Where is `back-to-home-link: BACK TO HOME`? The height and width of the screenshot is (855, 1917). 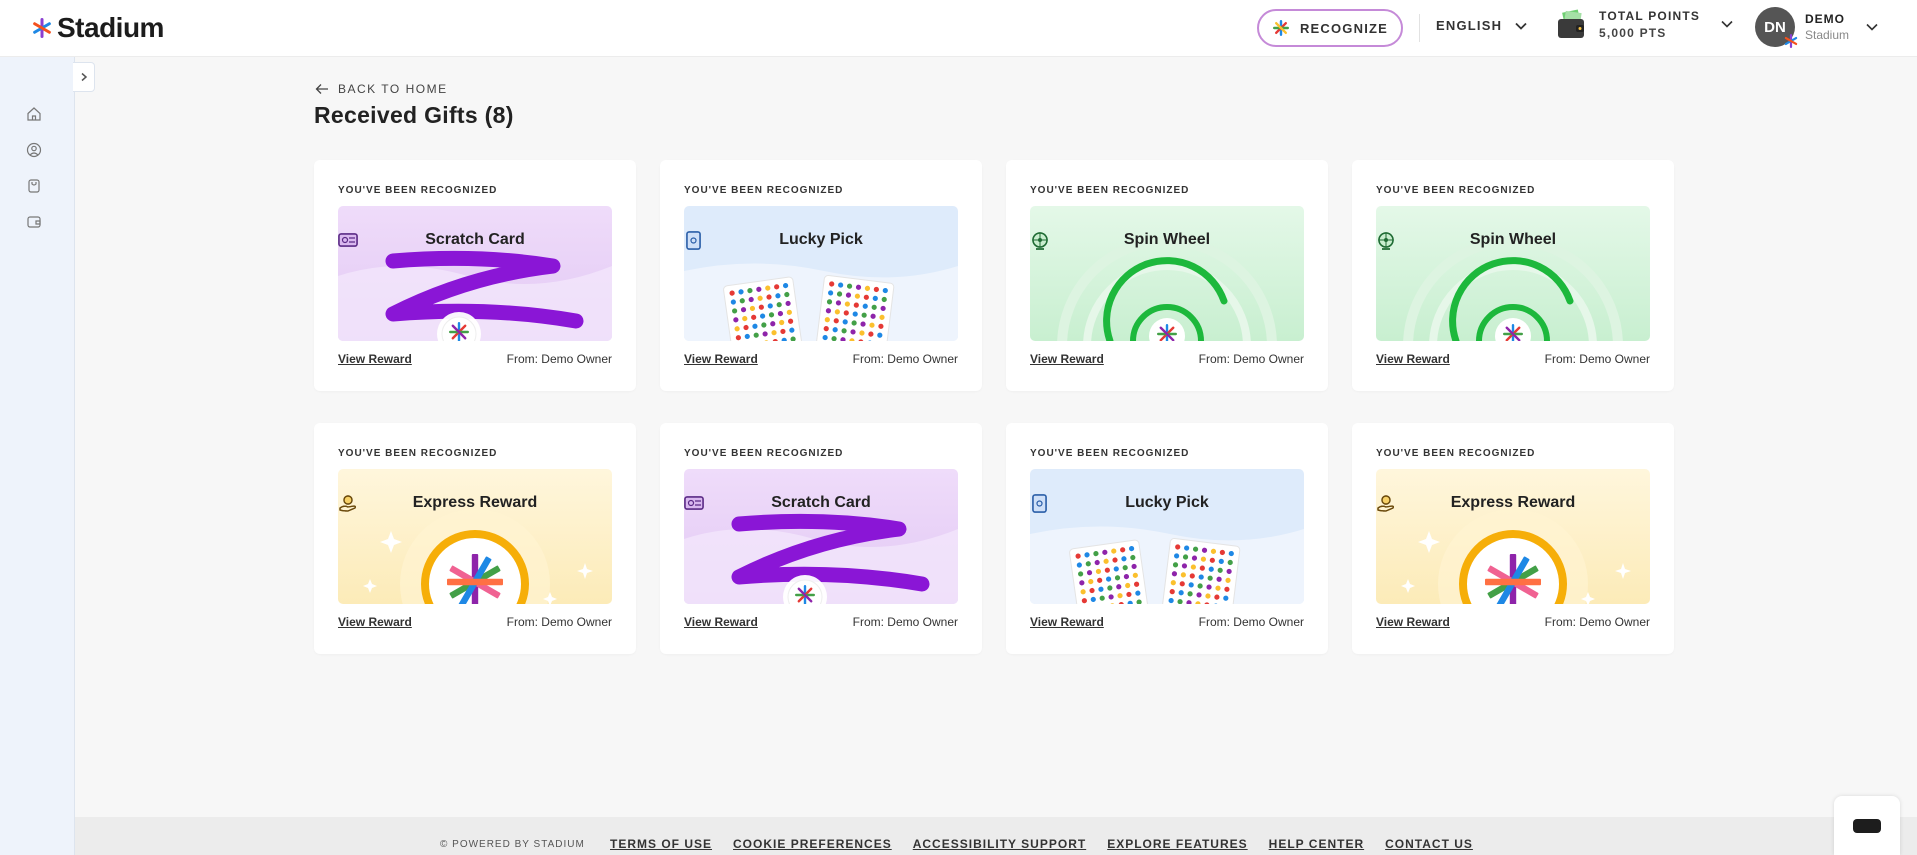 back-to-home-link: BACK TO HOME is located at coordinates (381, 89).